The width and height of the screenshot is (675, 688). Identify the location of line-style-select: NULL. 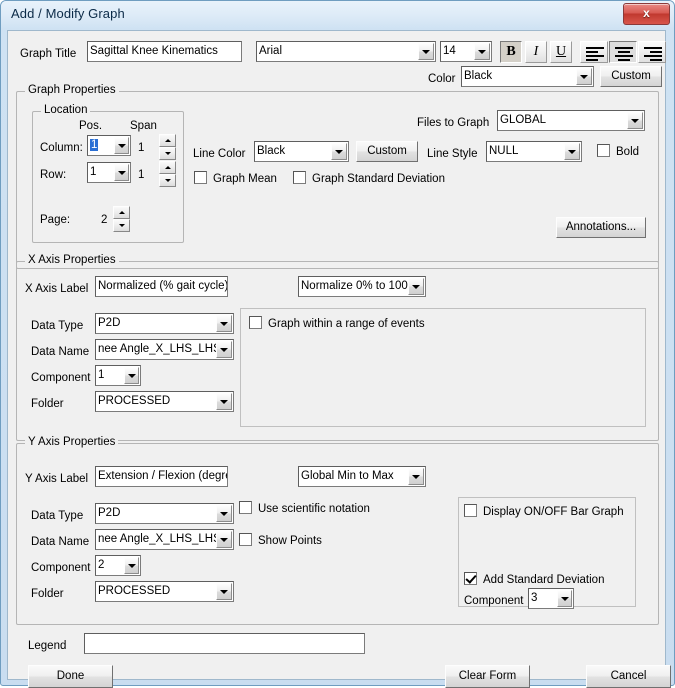
(534, 151).